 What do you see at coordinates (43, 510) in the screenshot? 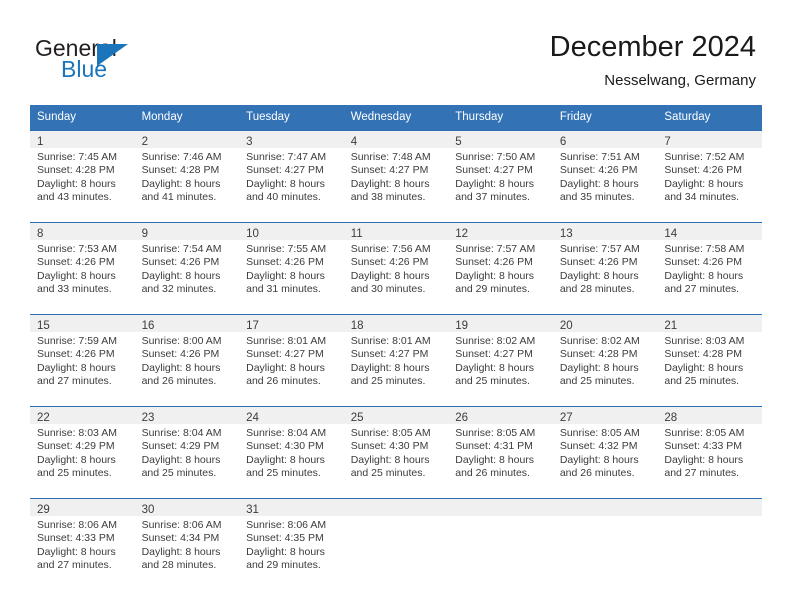
I see `day-number: 29` at bounding box center [43, 510].